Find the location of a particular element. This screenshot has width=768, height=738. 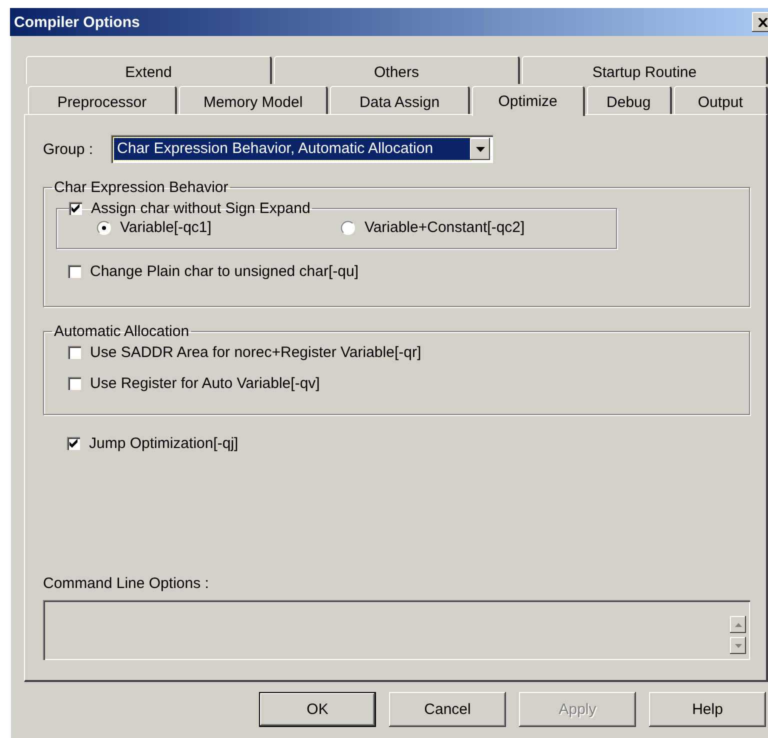

option-label: Variable+Constant[-qc2] is located at coordinates (444, 227).